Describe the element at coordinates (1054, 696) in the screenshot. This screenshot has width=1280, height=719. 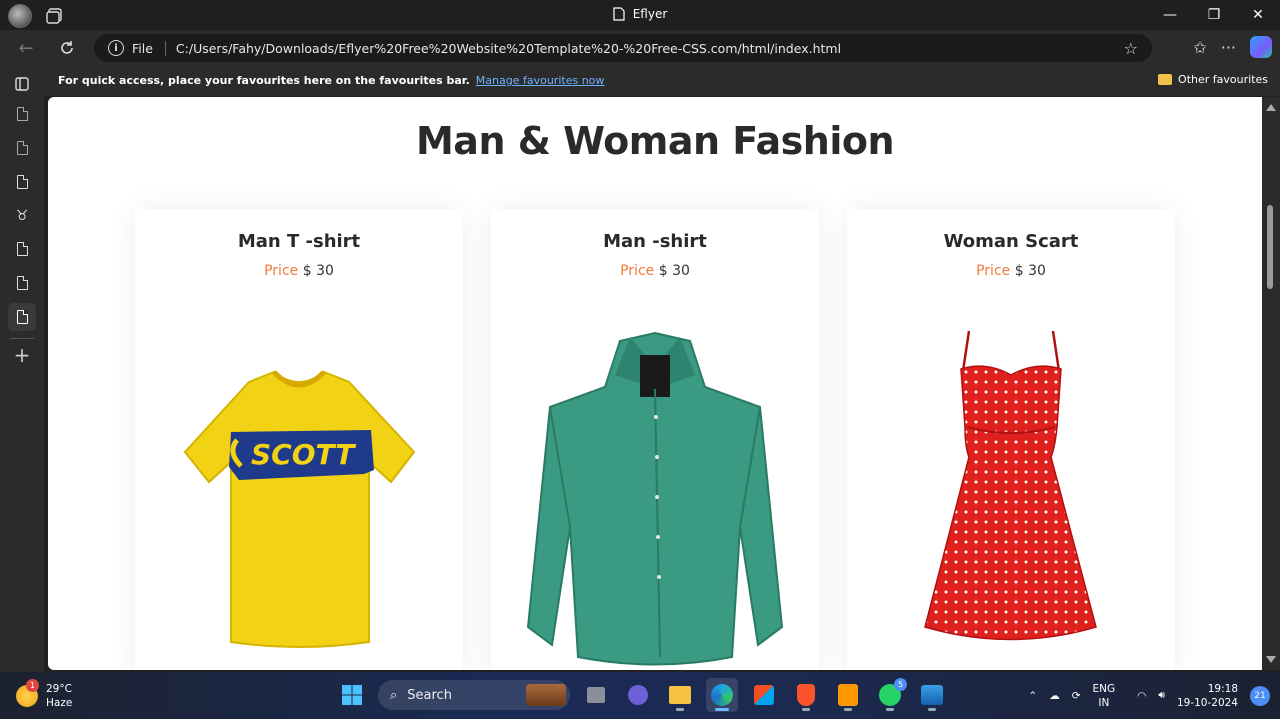
I see `onedrive-icon: ☁` at that location.